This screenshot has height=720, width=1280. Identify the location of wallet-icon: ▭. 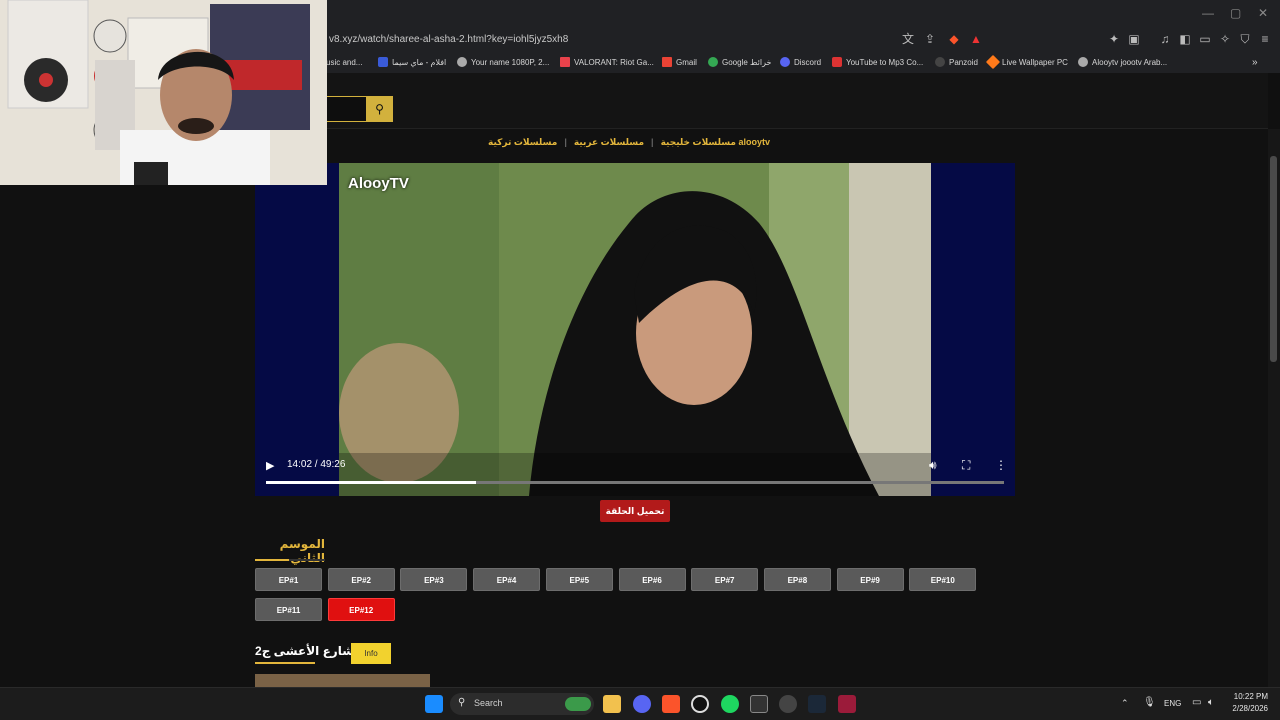
(1205, 39).